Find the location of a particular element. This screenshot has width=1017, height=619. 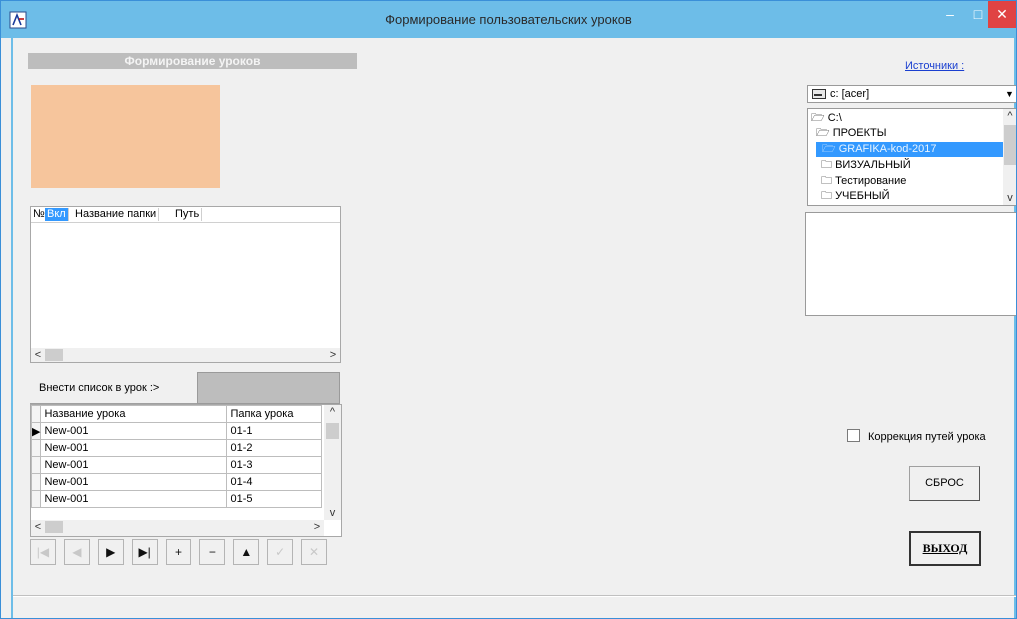

table-row: New-001 01-3 is located at coordinates (176, 465).